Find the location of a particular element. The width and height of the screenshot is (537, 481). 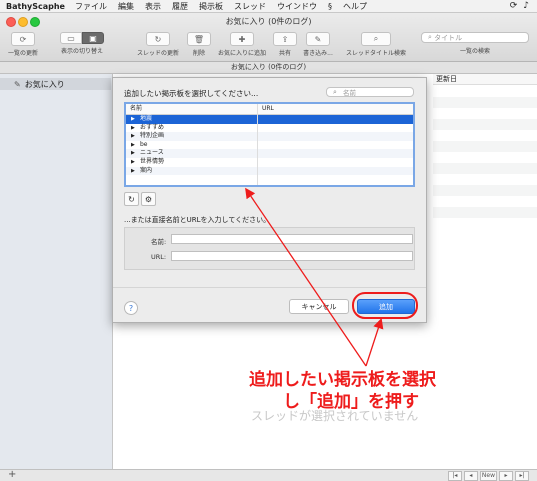

annotation-line-2: し「追加」を押す is located at coordinates (351, 402).